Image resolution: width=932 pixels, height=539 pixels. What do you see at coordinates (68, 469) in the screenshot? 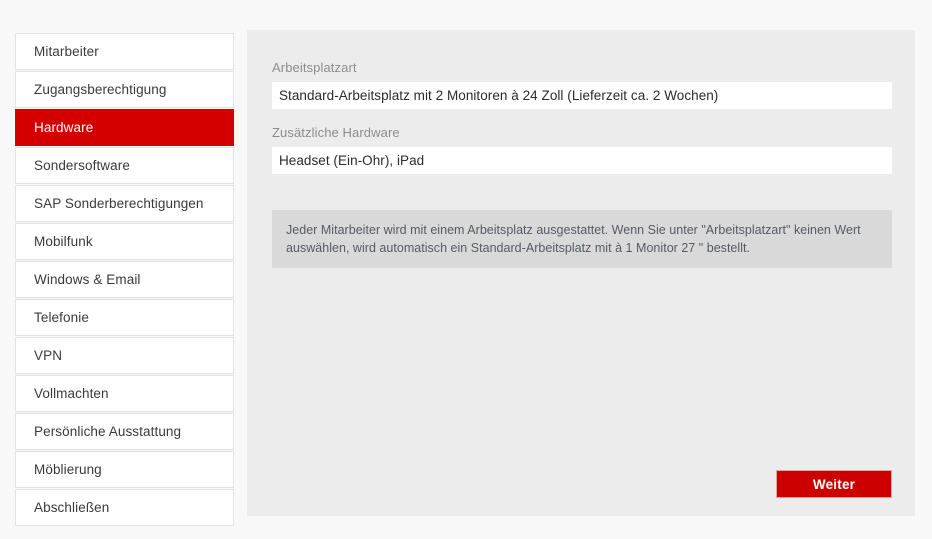
I see `sidebar-item-label: Möblierung` at bounding box center [68, 469].